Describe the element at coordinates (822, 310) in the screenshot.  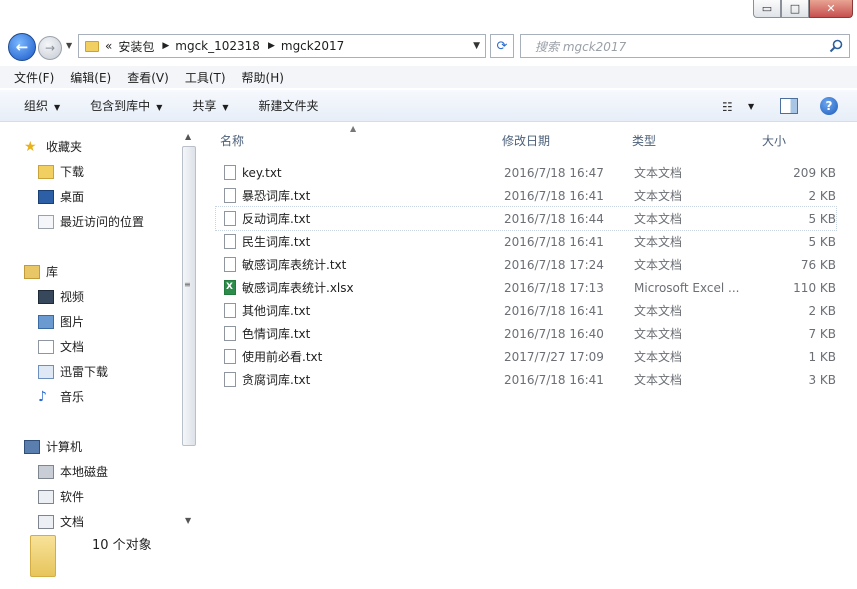
I see `file-size: 2 KB` at that location.